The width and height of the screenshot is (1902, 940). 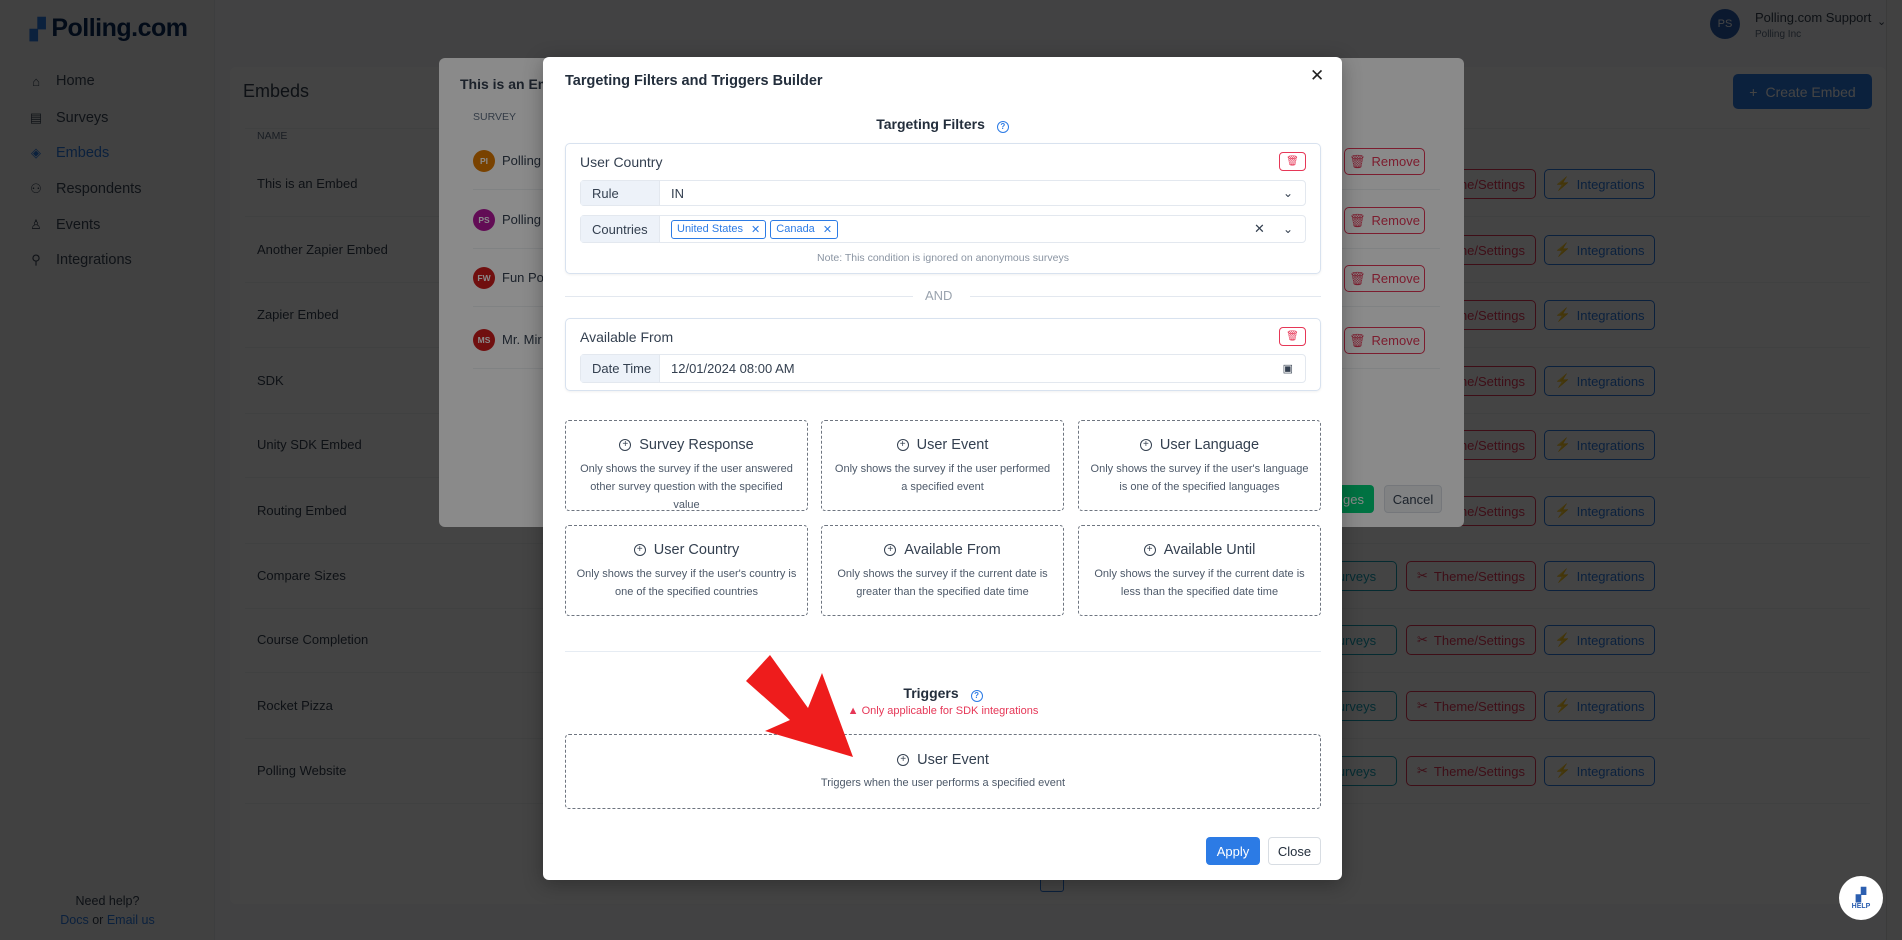 I want to click on red-arrow-icon, so click(x=799, y=706).